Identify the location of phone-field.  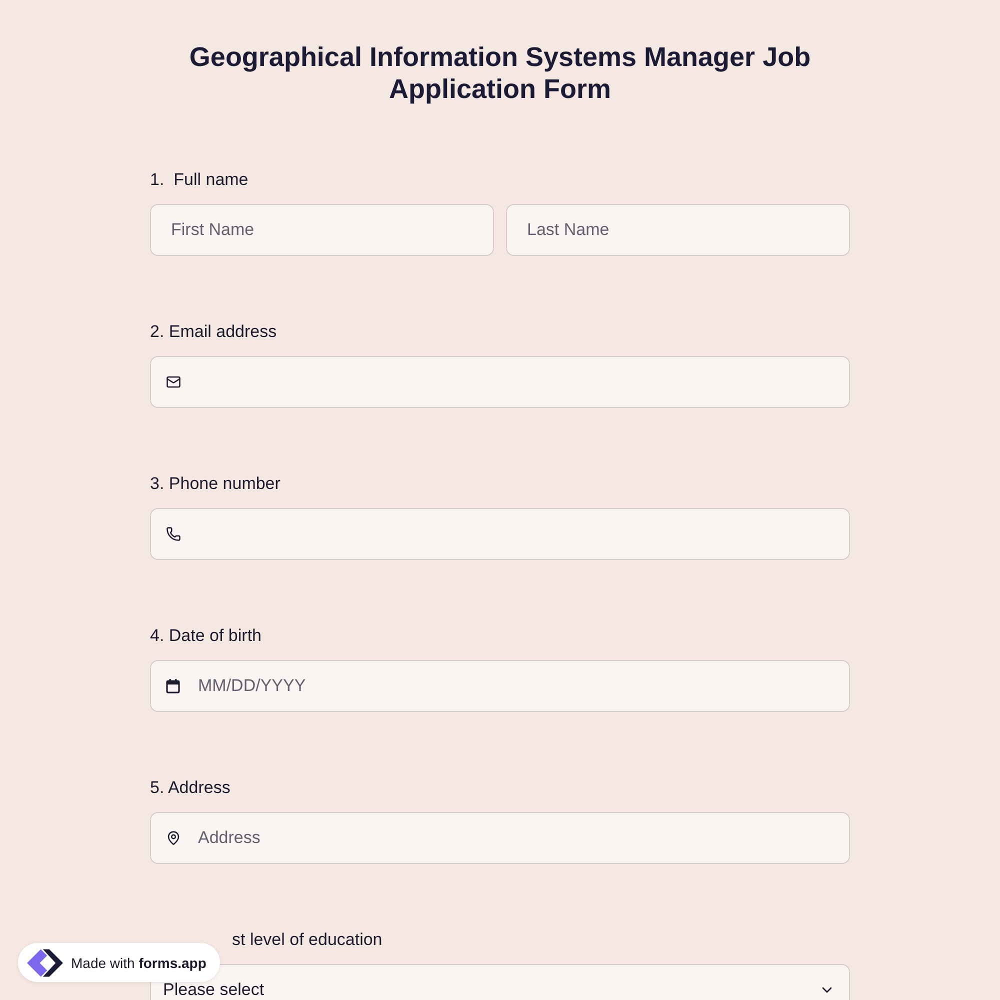
(500, 534).